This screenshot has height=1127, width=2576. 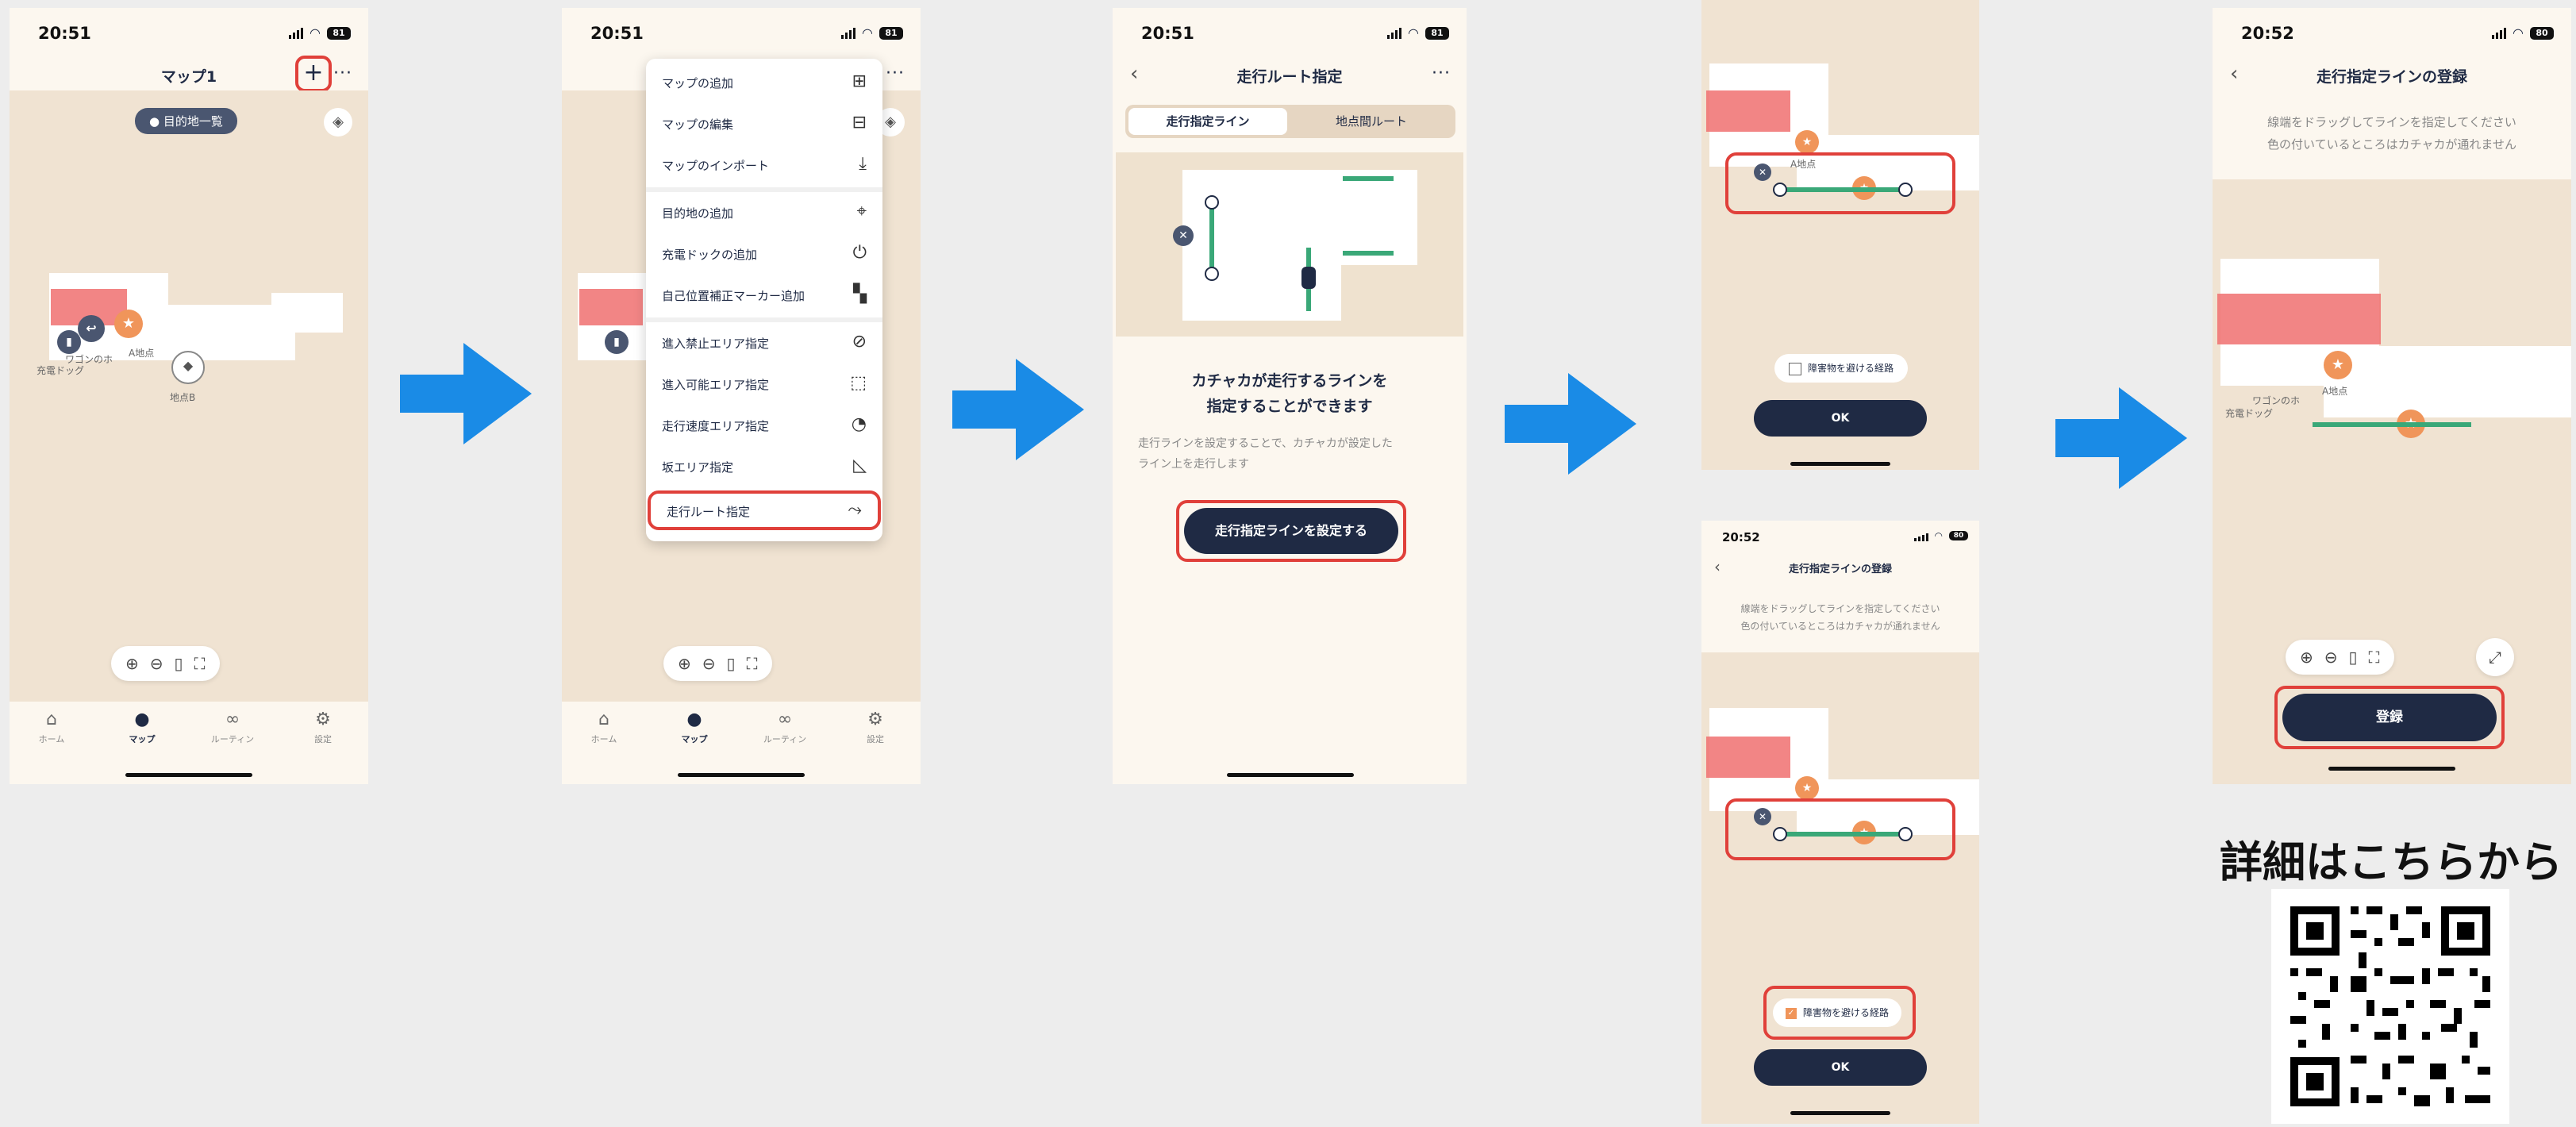 What do you see at coordinates (1841, 368) in the screenshot?
I see `obstacle-checkbox: 障害物を避ける経路` at bounding box center [1841, 368].